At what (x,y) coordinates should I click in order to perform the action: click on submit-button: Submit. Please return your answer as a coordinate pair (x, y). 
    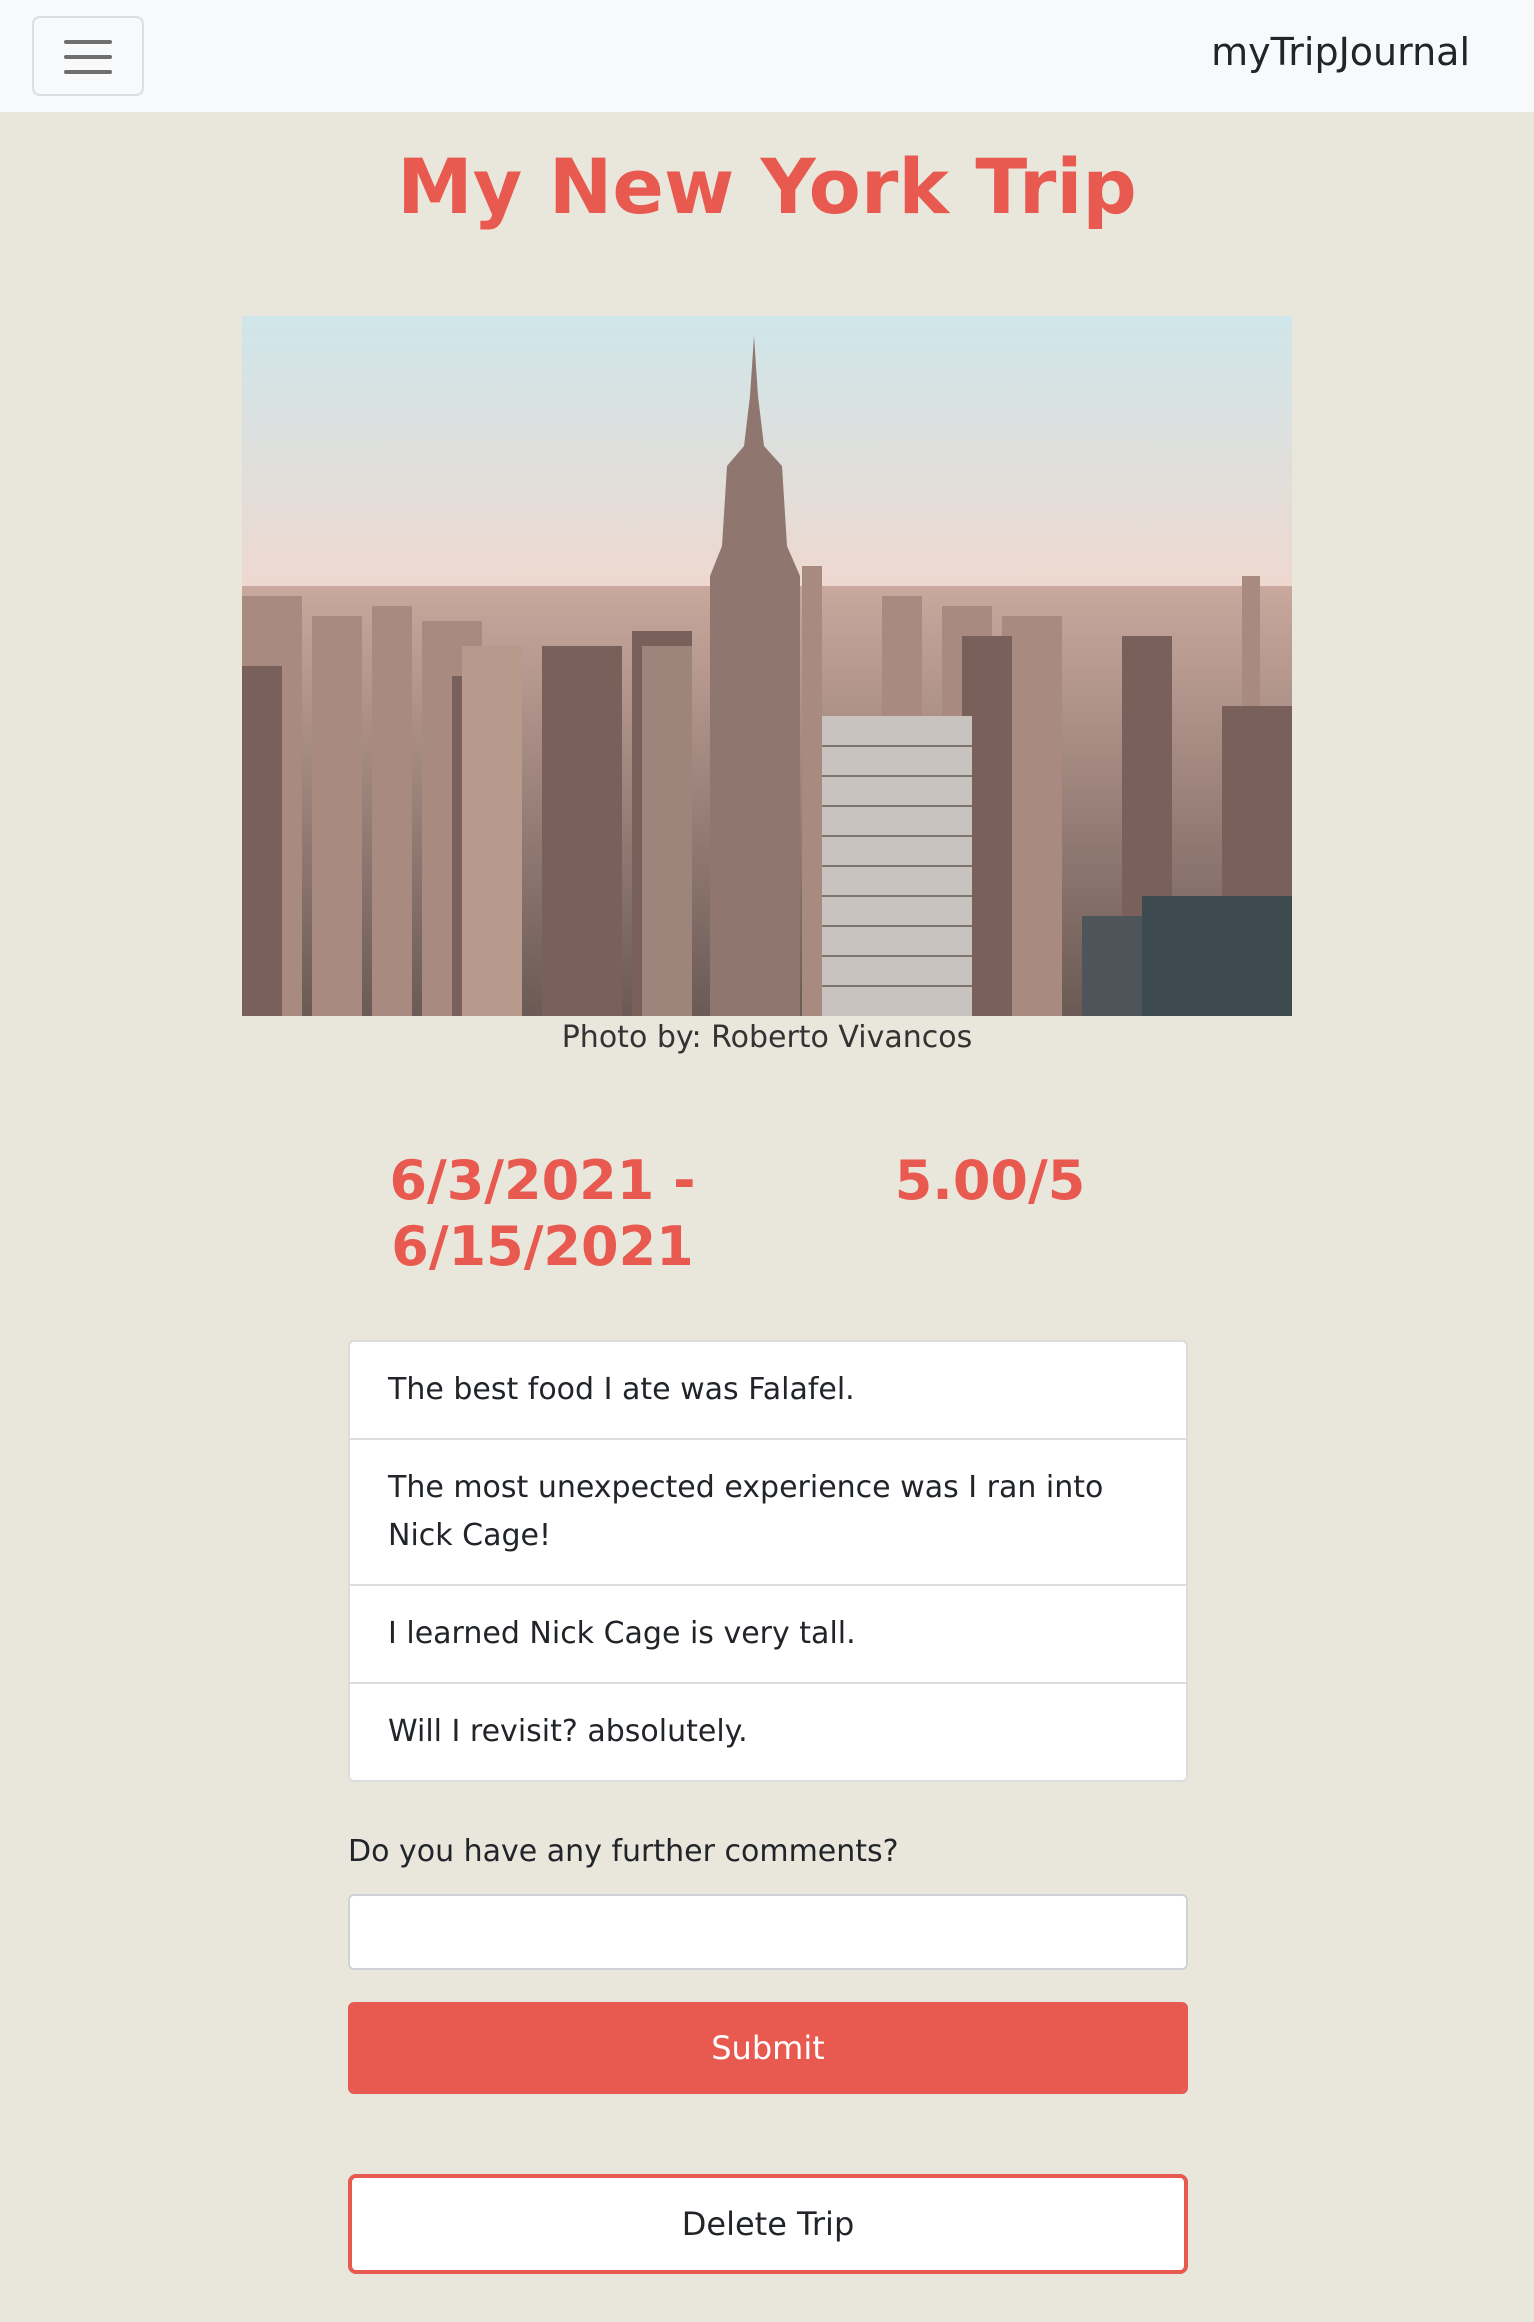
    Looking at the image, I should click on (768, 2048).